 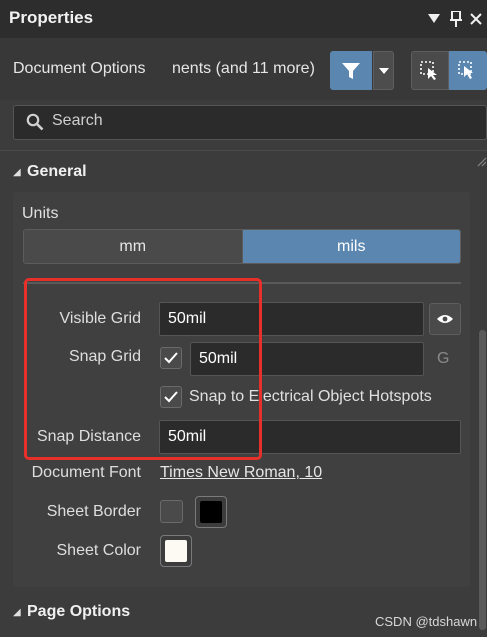 What do you see at coordinates (78, 612) in the screenshot?
I see `page-options-section-title: Page Options` at bounding box center [78, 612].